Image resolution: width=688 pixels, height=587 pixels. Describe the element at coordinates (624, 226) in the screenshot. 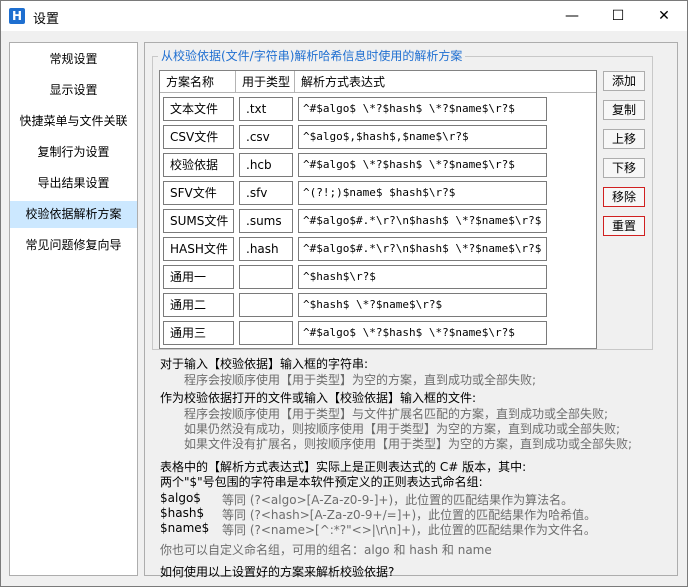

I see `reset-button: 重置` at that location.